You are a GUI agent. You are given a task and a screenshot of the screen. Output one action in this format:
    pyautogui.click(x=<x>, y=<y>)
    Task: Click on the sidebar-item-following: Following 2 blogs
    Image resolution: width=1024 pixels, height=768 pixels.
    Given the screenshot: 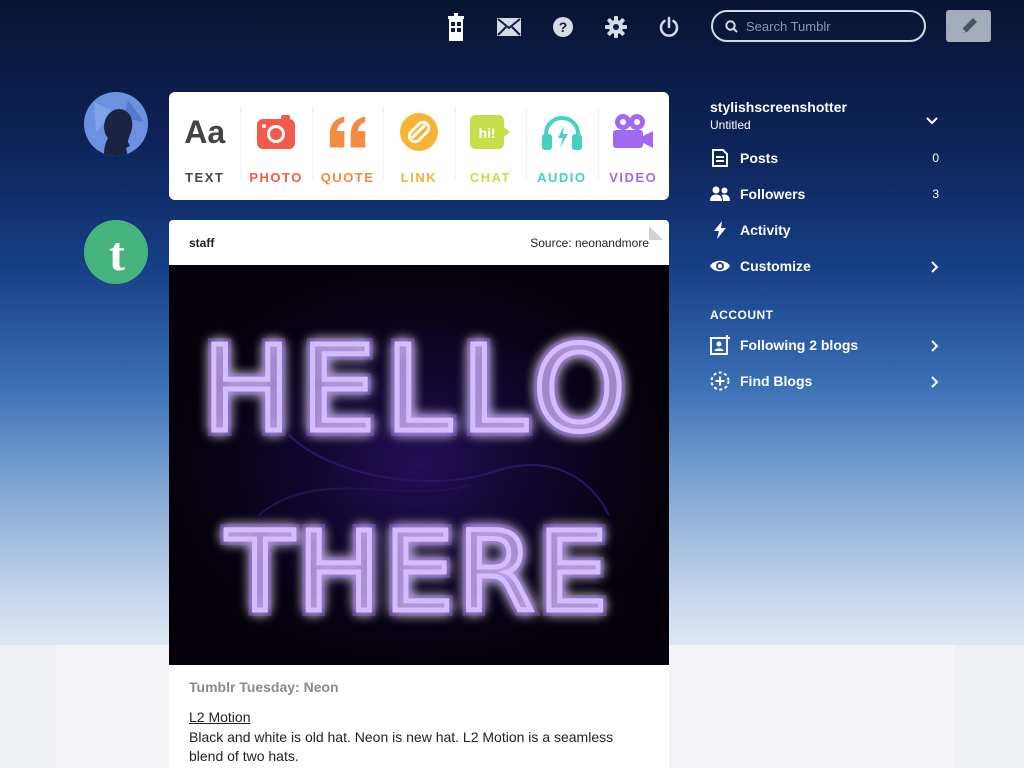 What is the action you would take?
    pyautogui.click(x=825, y=345)
    